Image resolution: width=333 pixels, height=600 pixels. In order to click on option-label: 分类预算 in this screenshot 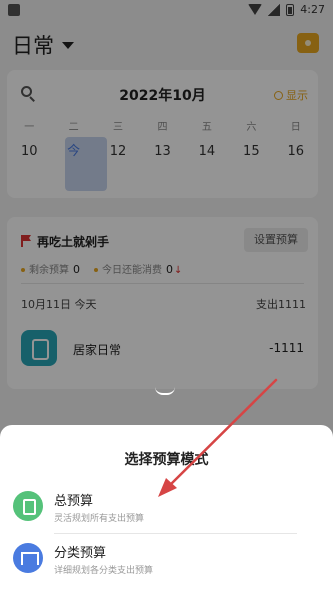, I will do `click(80, 553)`.